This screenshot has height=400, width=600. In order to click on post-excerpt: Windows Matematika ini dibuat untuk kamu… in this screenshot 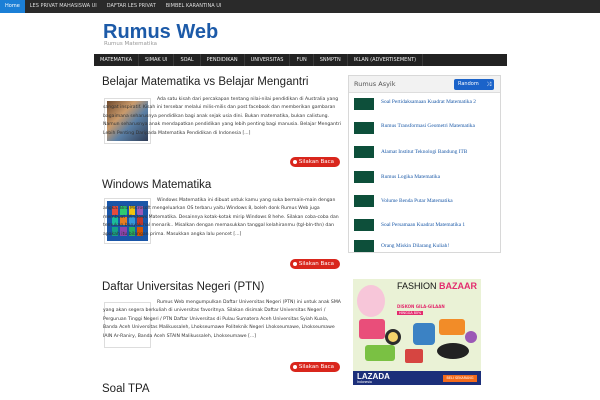, I will do `click(221, 217)`.